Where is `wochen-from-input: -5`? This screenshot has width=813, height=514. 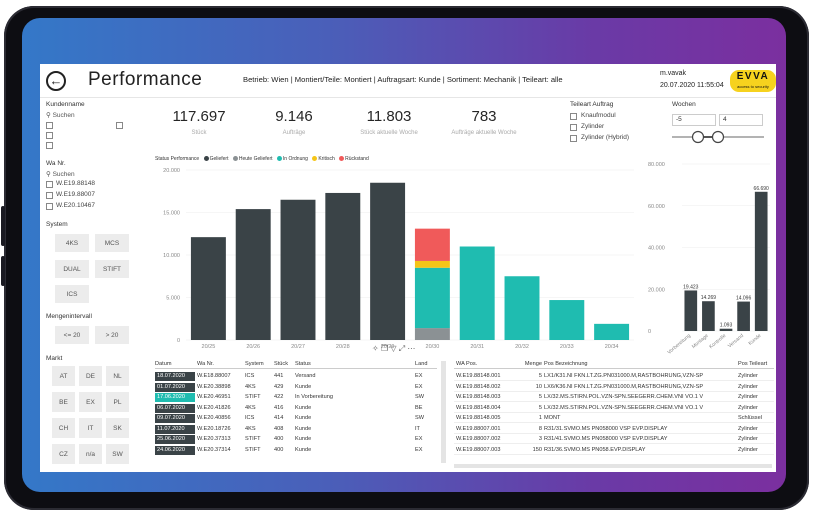
wochen-from-input: -5 is located at coordinates (694, 120).